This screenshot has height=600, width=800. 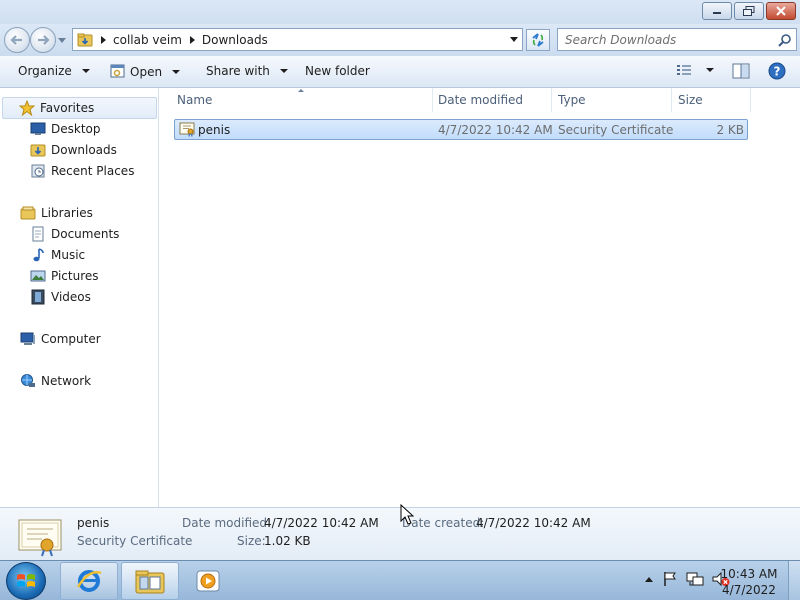 I want to click on sidebar-item-network: Network, so click(x=55, y=381).